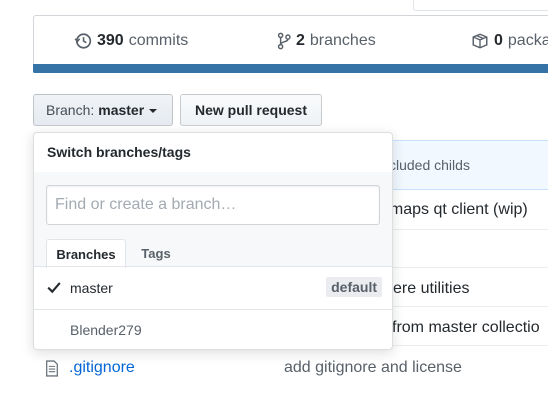  Describe the element at coordinates (54, 288) in the screenshot. I see `check-icon` at that location.